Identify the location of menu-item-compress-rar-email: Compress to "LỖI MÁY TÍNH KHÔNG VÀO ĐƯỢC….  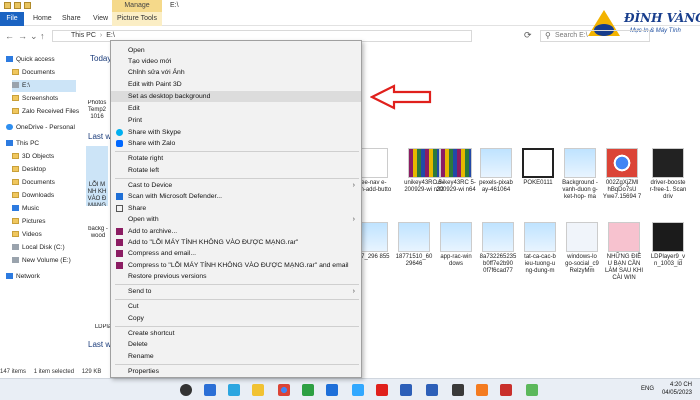
(236, 265).